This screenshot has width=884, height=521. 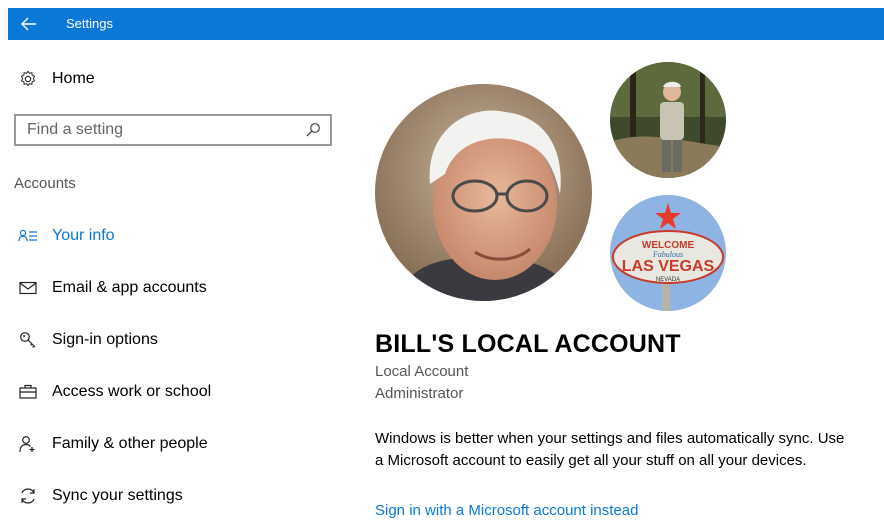 I want to click on account-avatar, so click(x=483, y=192).